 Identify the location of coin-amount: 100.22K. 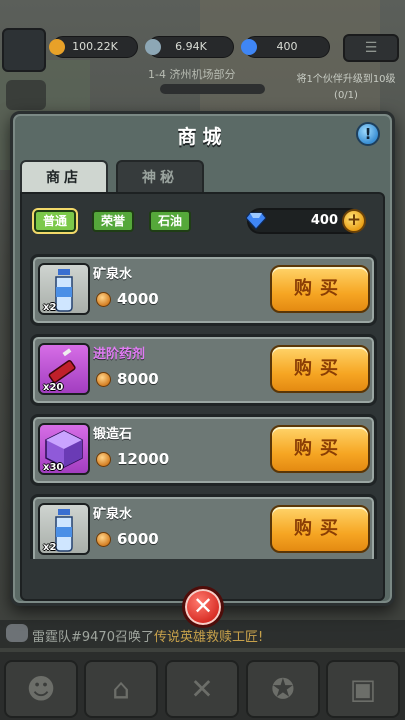
(95, 46).